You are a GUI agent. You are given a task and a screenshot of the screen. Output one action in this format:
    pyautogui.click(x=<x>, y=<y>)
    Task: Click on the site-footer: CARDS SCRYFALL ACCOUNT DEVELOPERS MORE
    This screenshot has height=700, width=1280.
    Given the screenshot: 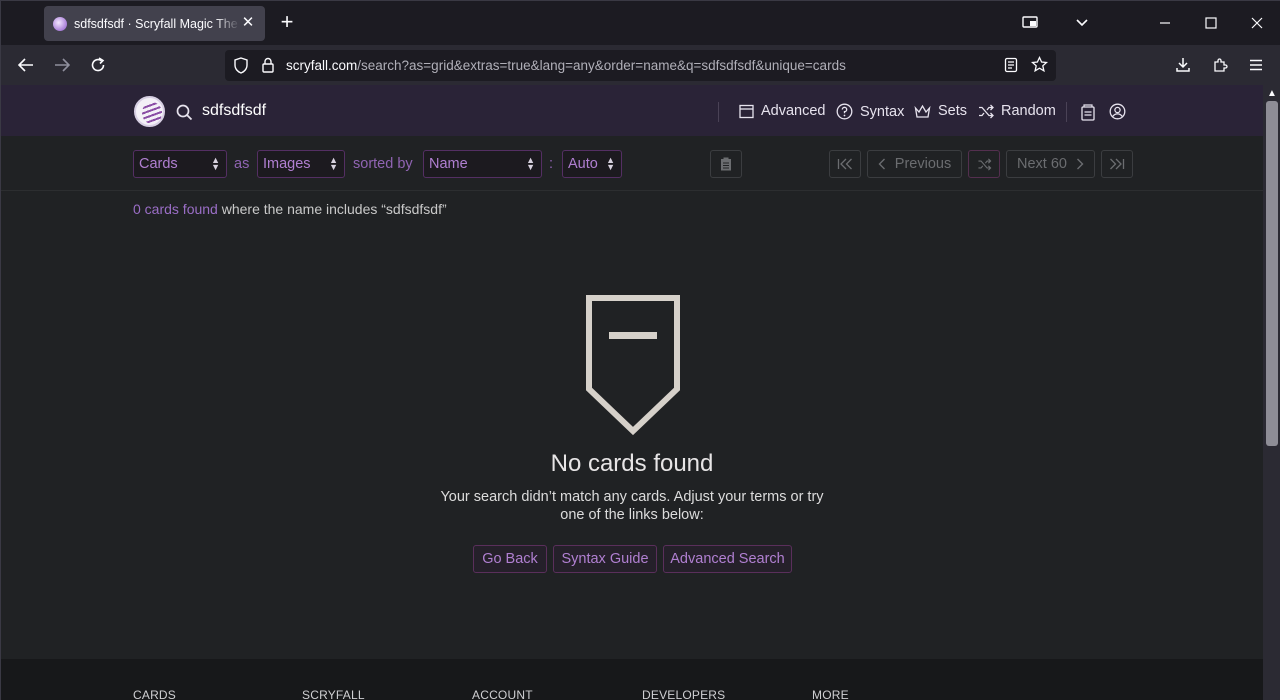 What is the action you would take?
    pyautogui.click(x=632, y=679)
    